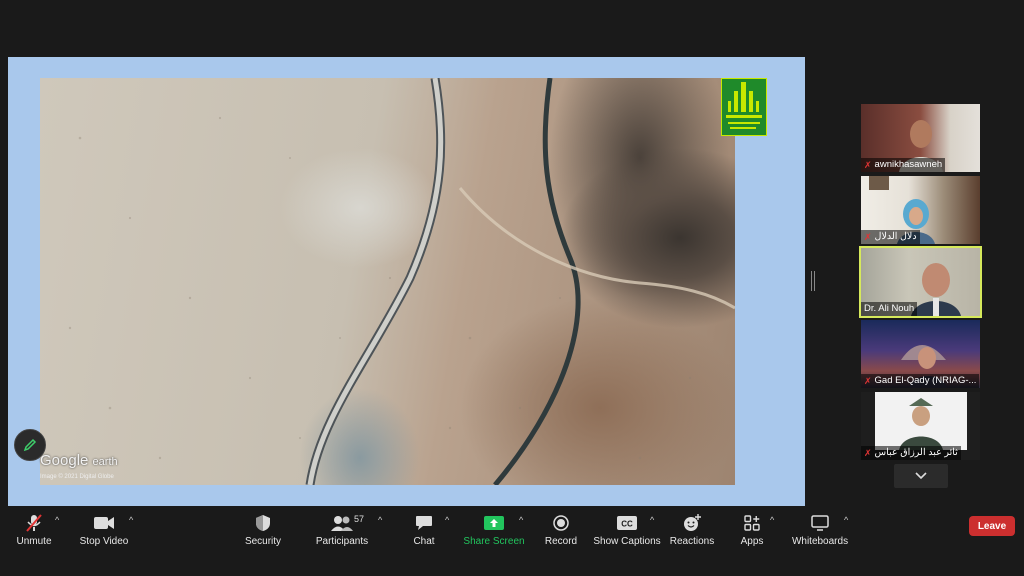 This screenshot has width=1024, height=576. I want to click on share-screen-button: Share Screen, so click(494, 536).